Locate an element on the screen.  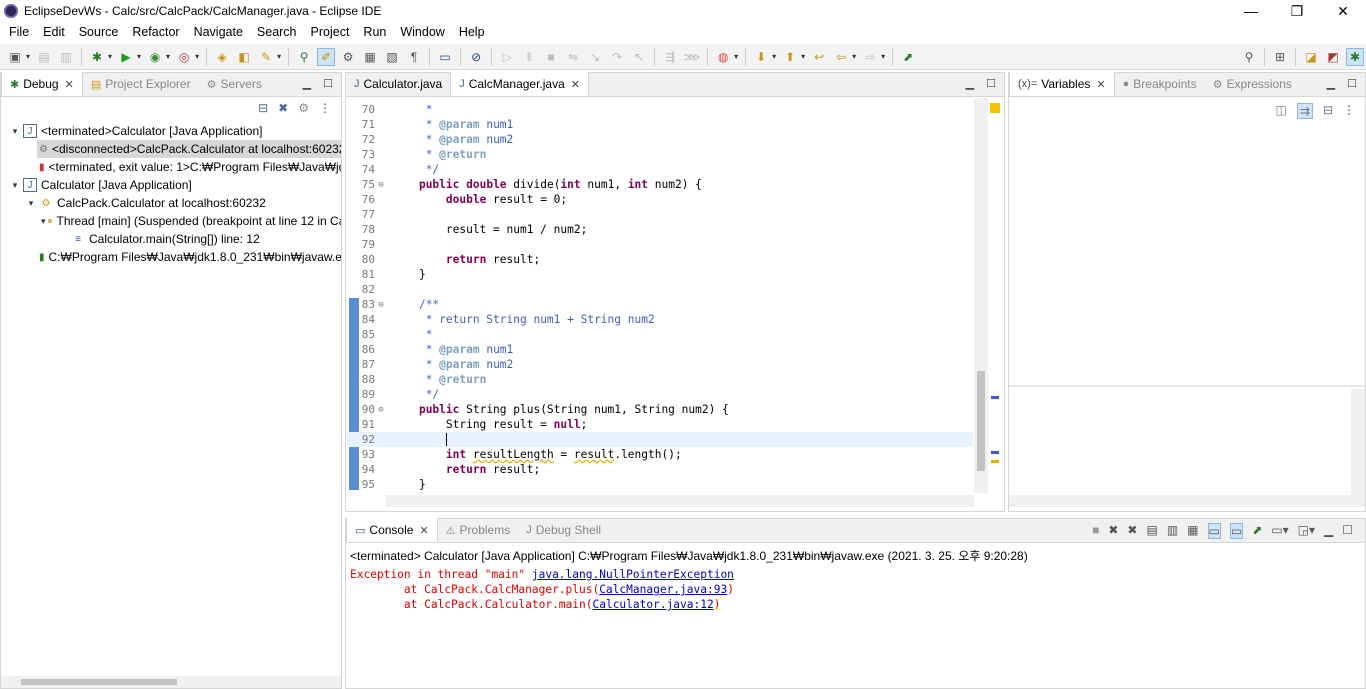
tab-variables: (x)= Variables ✕ is located at coordinates (1062, 84).